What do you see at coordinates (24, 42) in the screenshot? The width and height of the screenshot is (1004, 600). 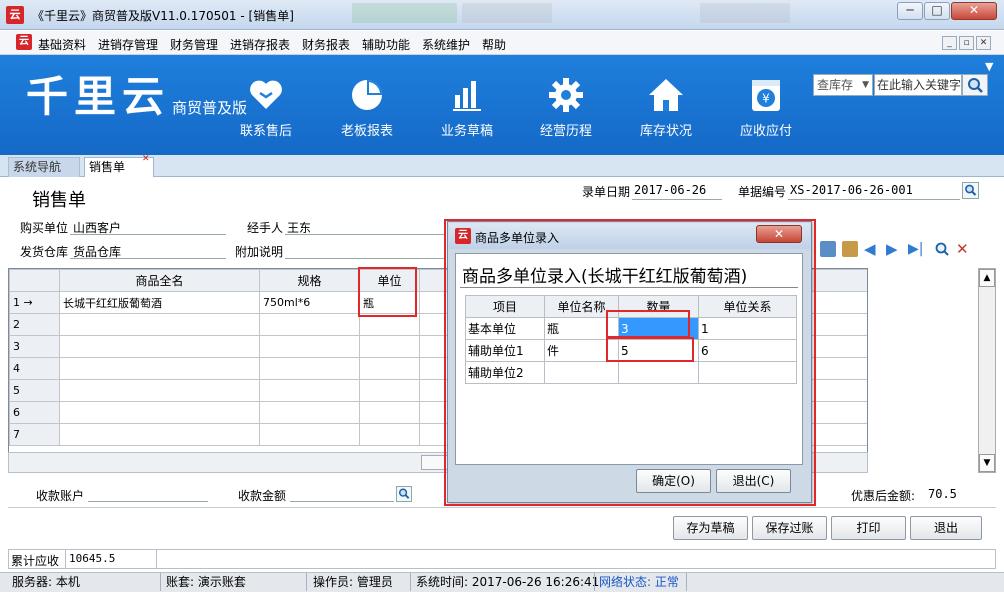 I see `menu-logo-icon: 云` at bounding box center [24, 42].